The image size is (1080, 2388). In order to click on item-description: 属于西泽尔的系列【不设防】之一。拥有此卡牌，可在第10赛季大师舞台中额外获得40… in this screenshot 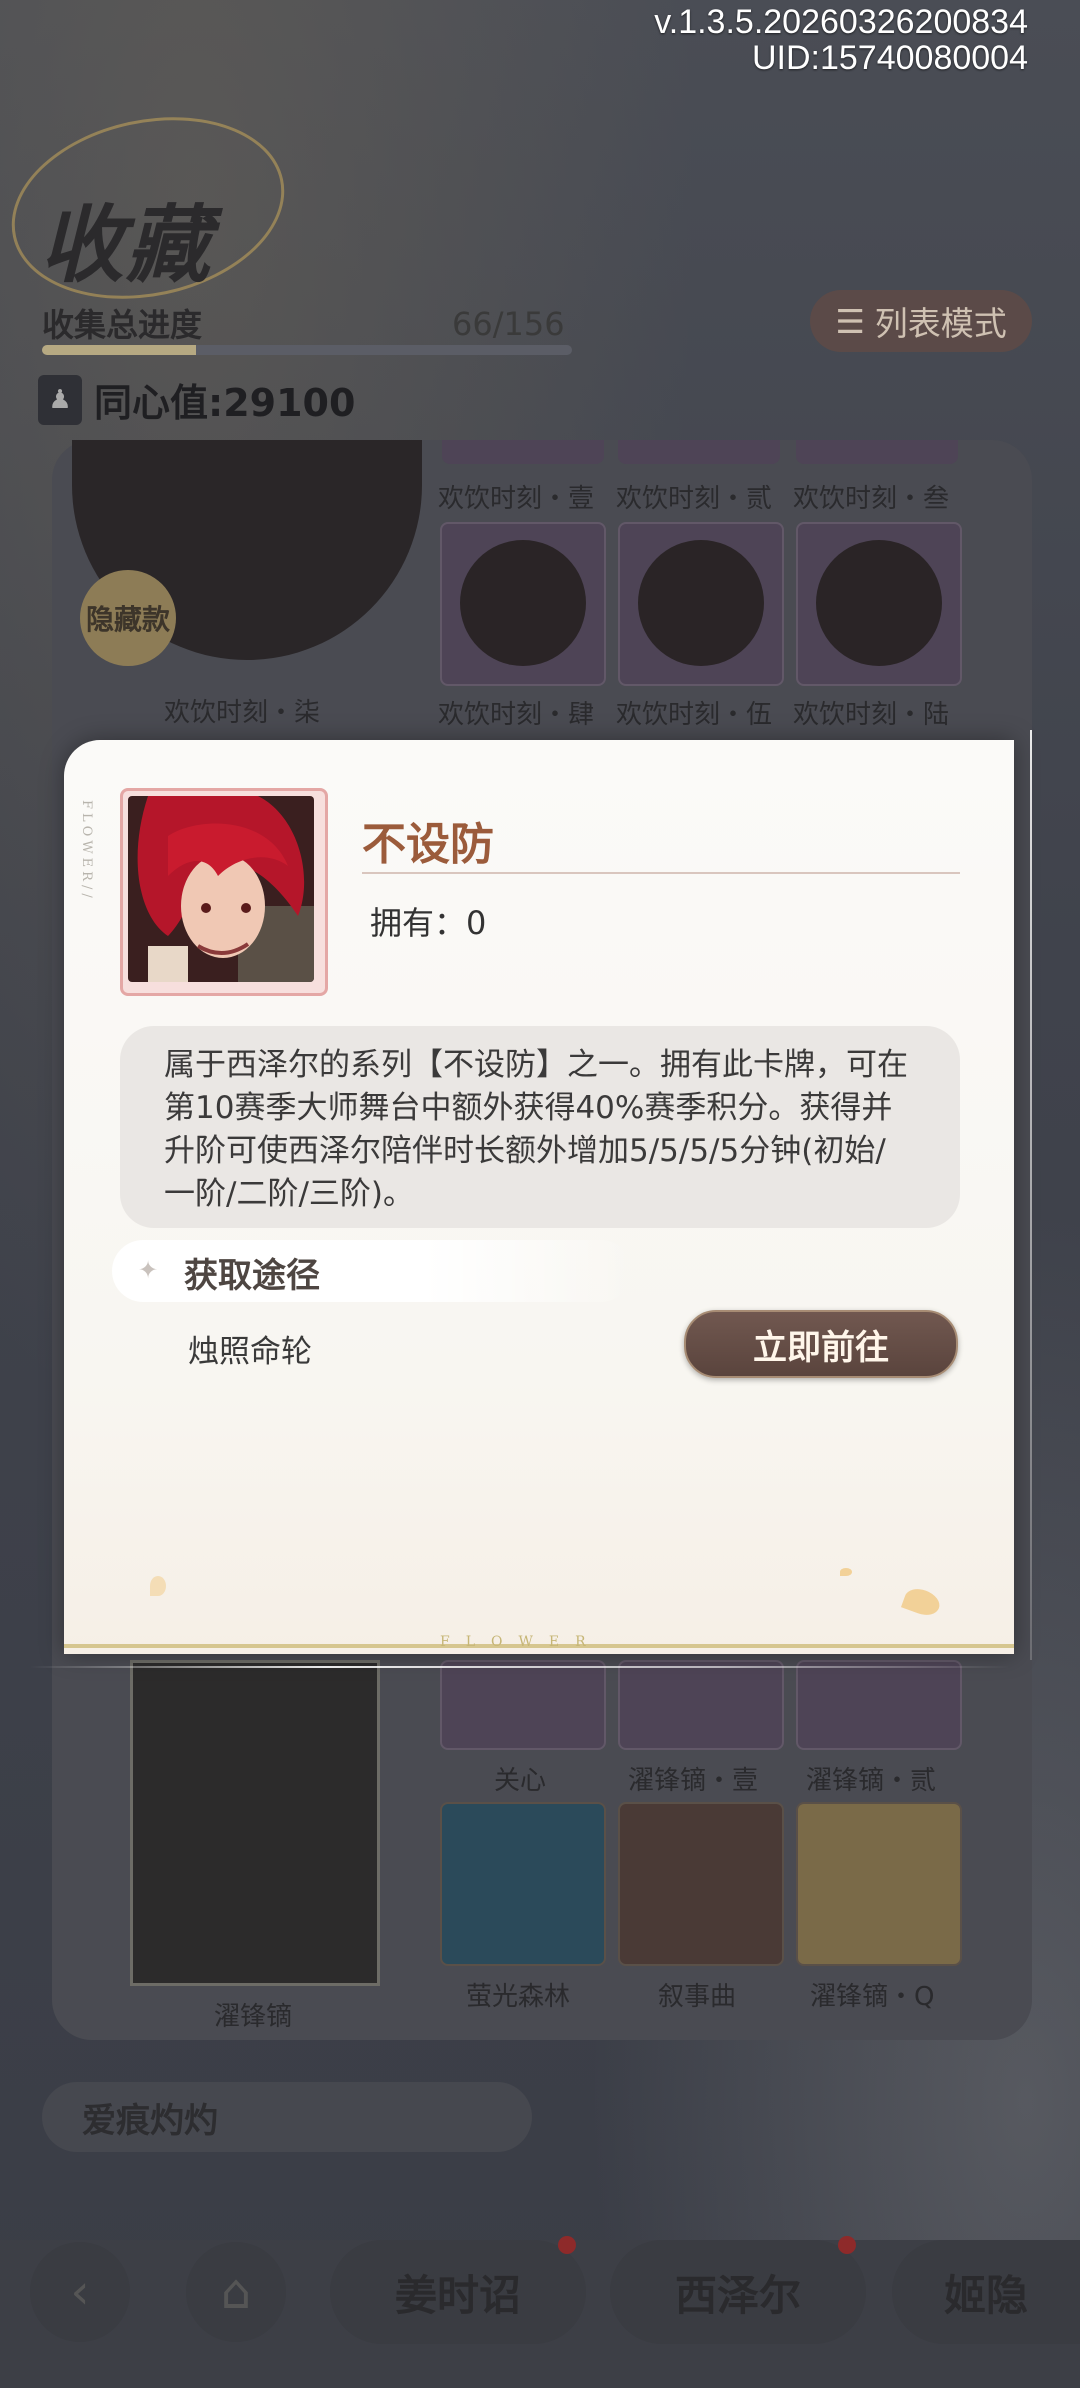, I will do `click(540, 1127)`.